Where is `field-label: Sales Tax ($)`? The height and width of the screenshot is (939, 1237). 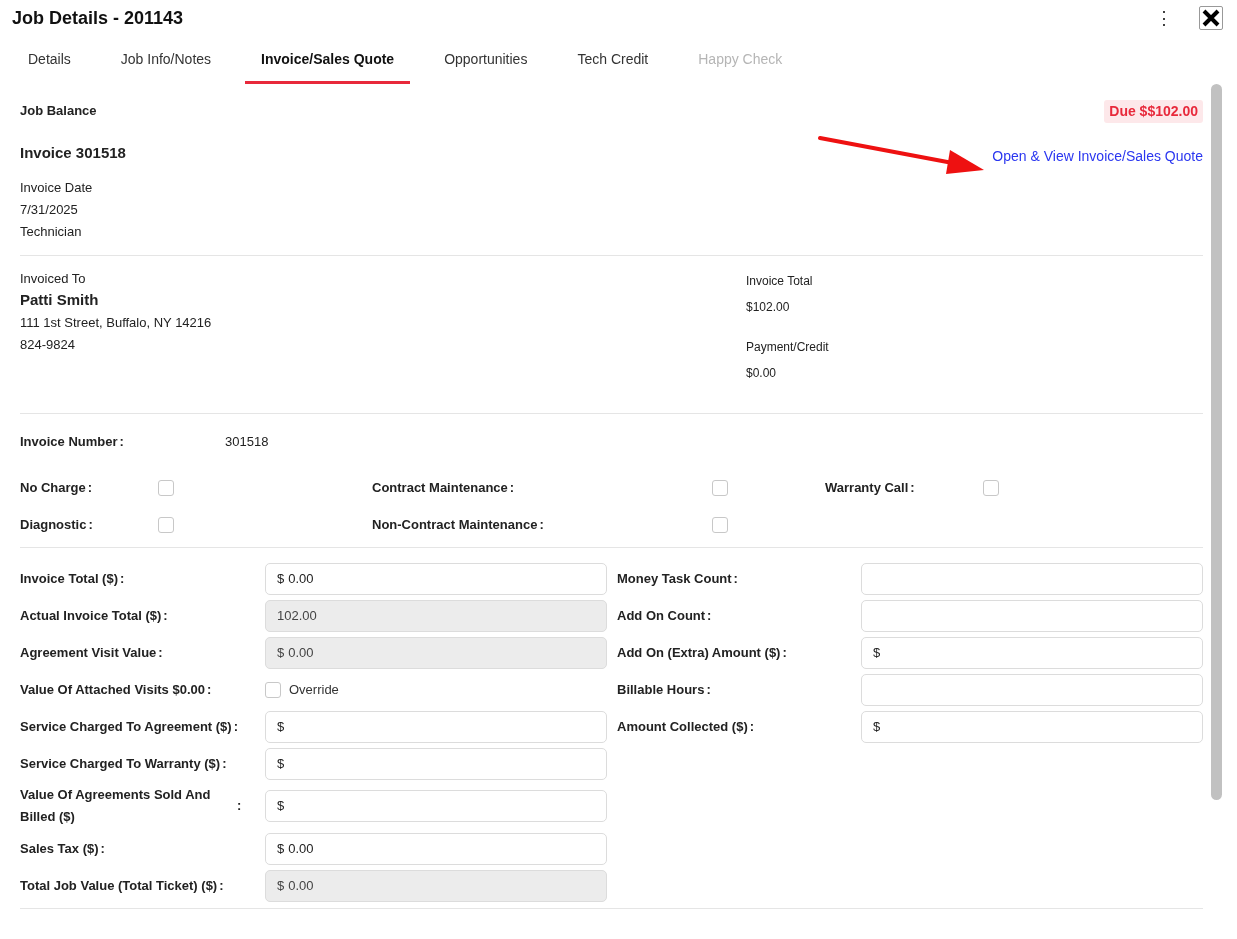
field-label: Sales Tax ($) is located at coordinates (59, 848).